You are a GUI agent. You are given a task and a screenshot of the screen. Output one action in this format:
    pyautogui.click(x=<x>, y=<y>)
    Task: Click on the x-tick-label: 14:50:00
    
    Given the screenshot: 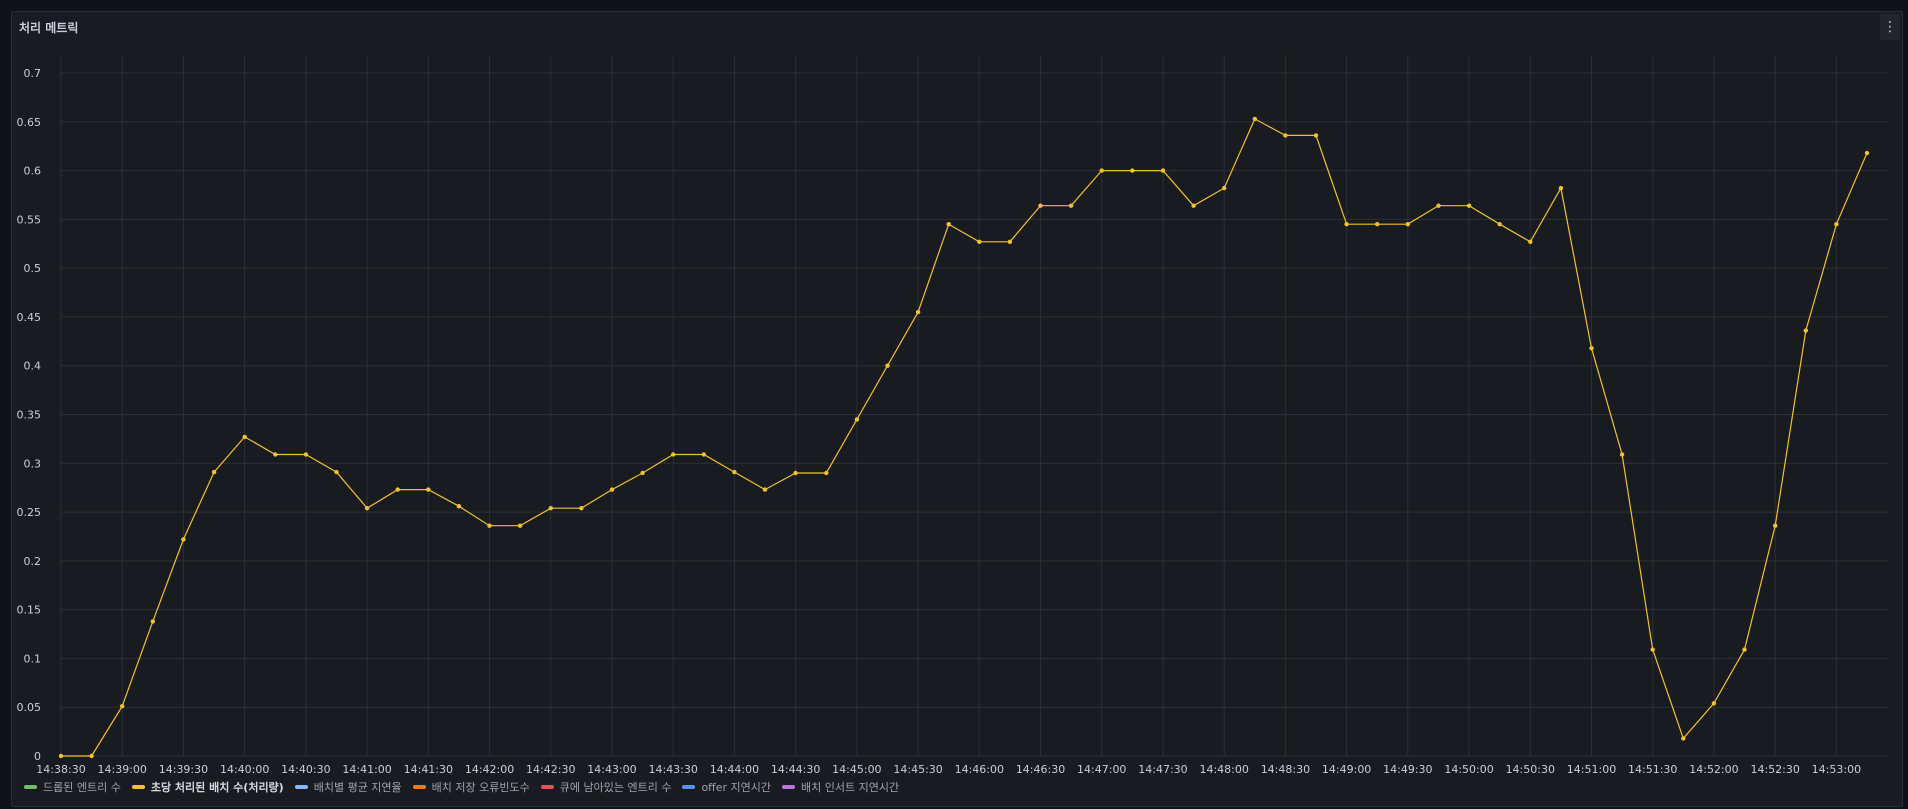 What is the action you would take?
    pyautogui.click(x=1468, y=769)
    